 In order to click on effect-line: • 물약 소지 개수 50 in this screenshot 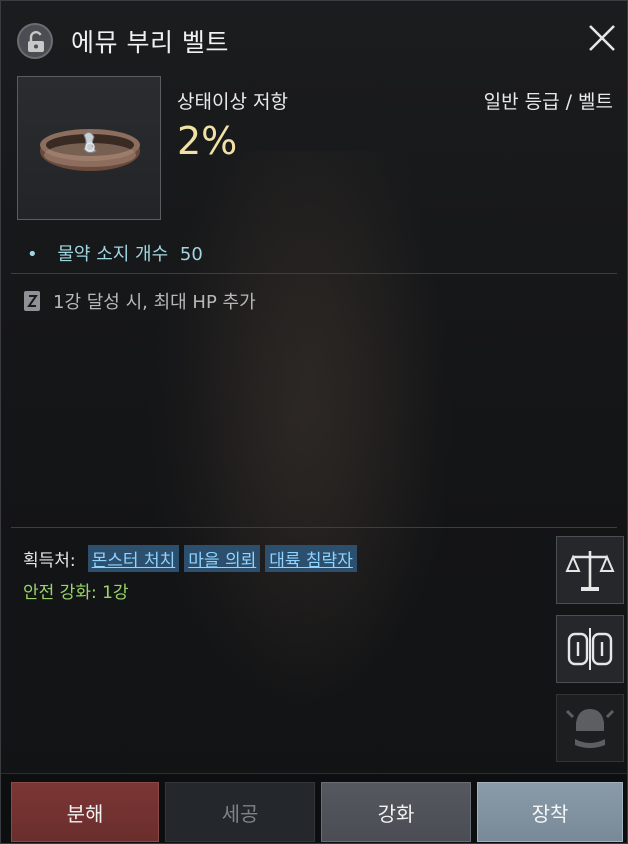, I will do `click(115, 253)`.